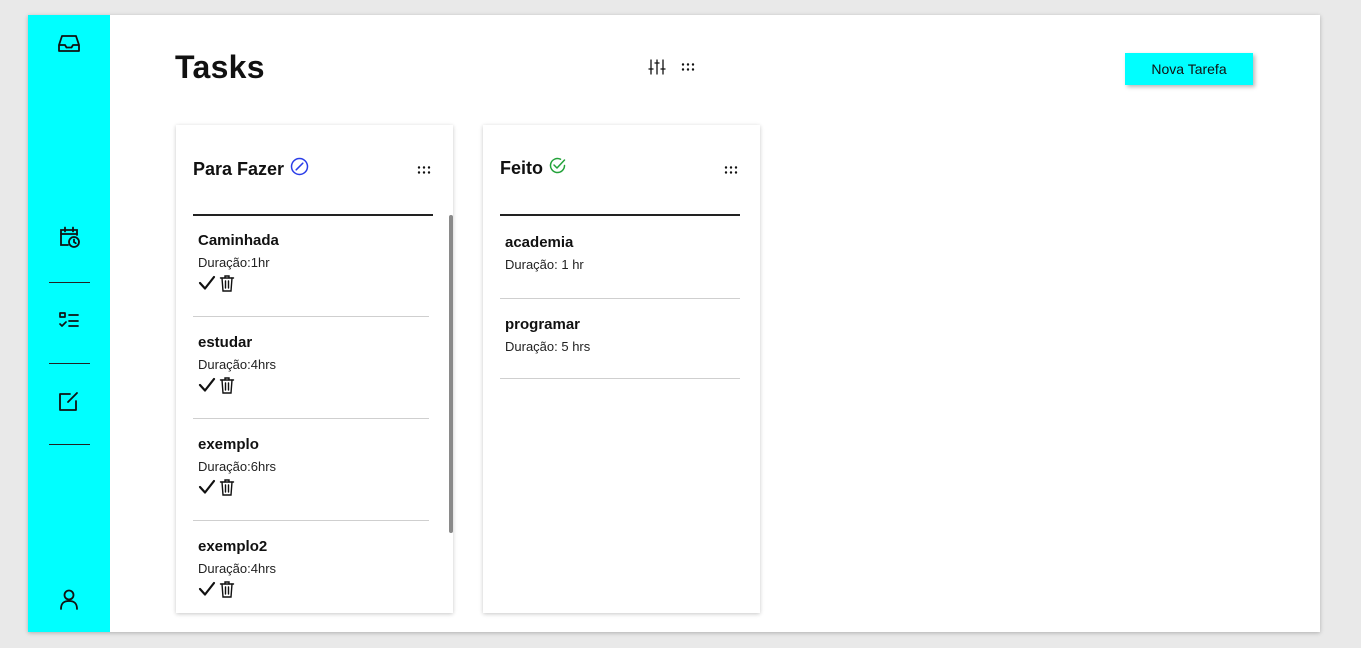 The height and width of the screenshot is (648, 1361). What do you see at coordinates (620, 339) in the screenshot?
I see `task-card: programar Duração: 5 hrs` at bounding box center [620, 339].